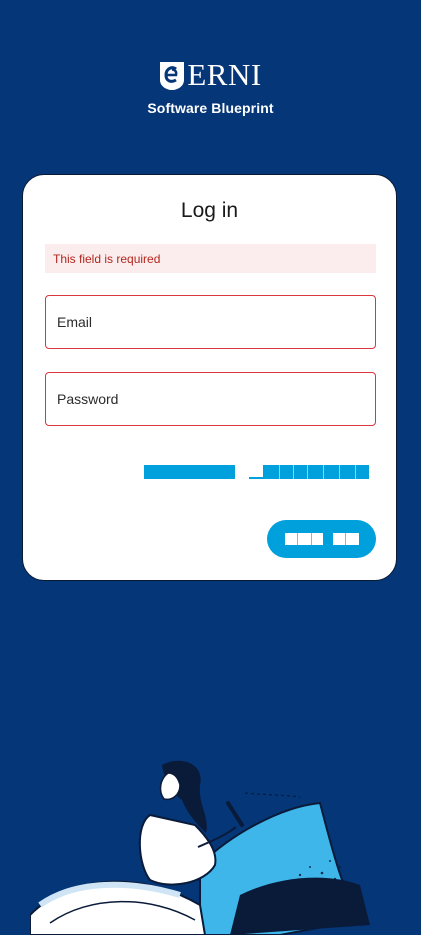 The width and height of the screenshot is (421, 935). What do you see at coordinates (88, 399) in the screenshot?
I see `password-label: Password` at bounding box center [88, 399].